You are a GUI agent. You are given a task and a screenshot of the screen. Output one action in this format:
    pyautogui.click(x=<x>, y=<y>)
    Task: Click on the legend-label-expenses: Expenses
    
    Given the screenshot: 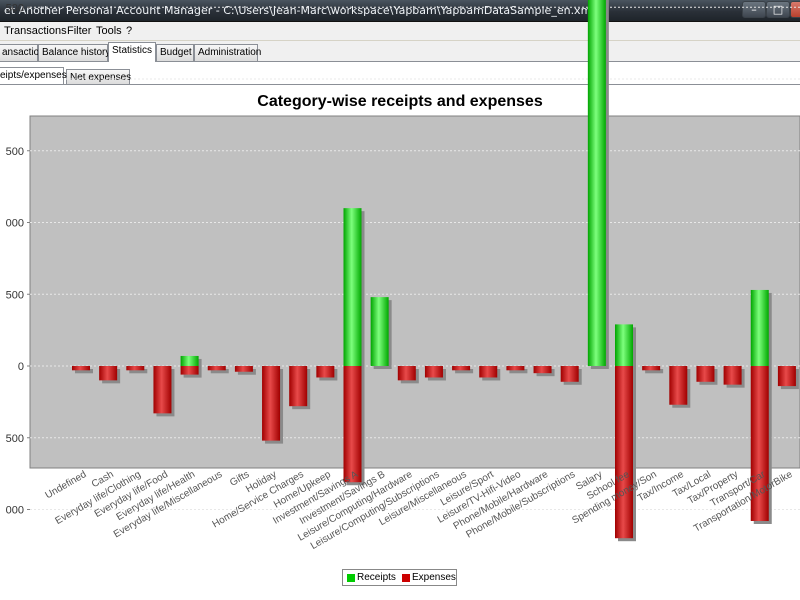 What is the action you would take?
    pyautogui.click(x=434, y=577)
    